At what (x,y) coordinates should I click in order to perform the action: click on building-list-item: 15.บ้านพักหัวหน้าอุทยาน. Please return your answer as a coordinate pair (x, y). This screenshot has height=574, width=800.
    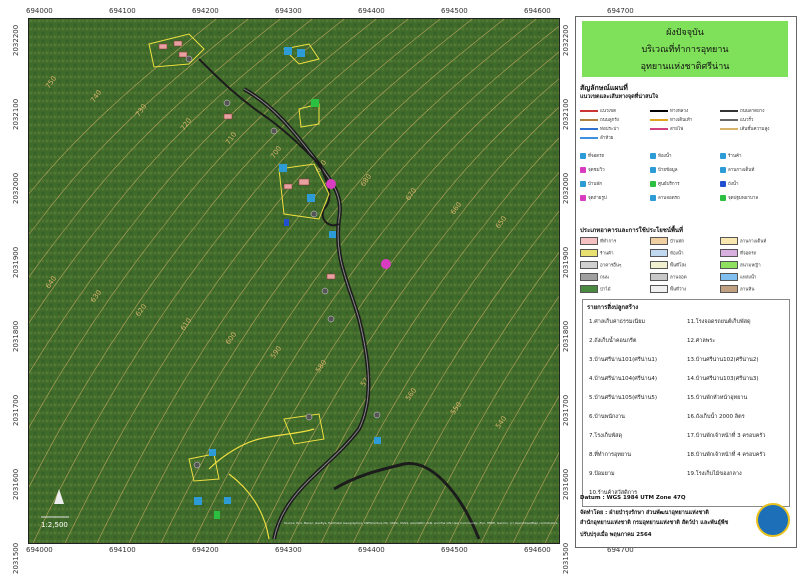
    Looking at the image, I should click on (717, 398).